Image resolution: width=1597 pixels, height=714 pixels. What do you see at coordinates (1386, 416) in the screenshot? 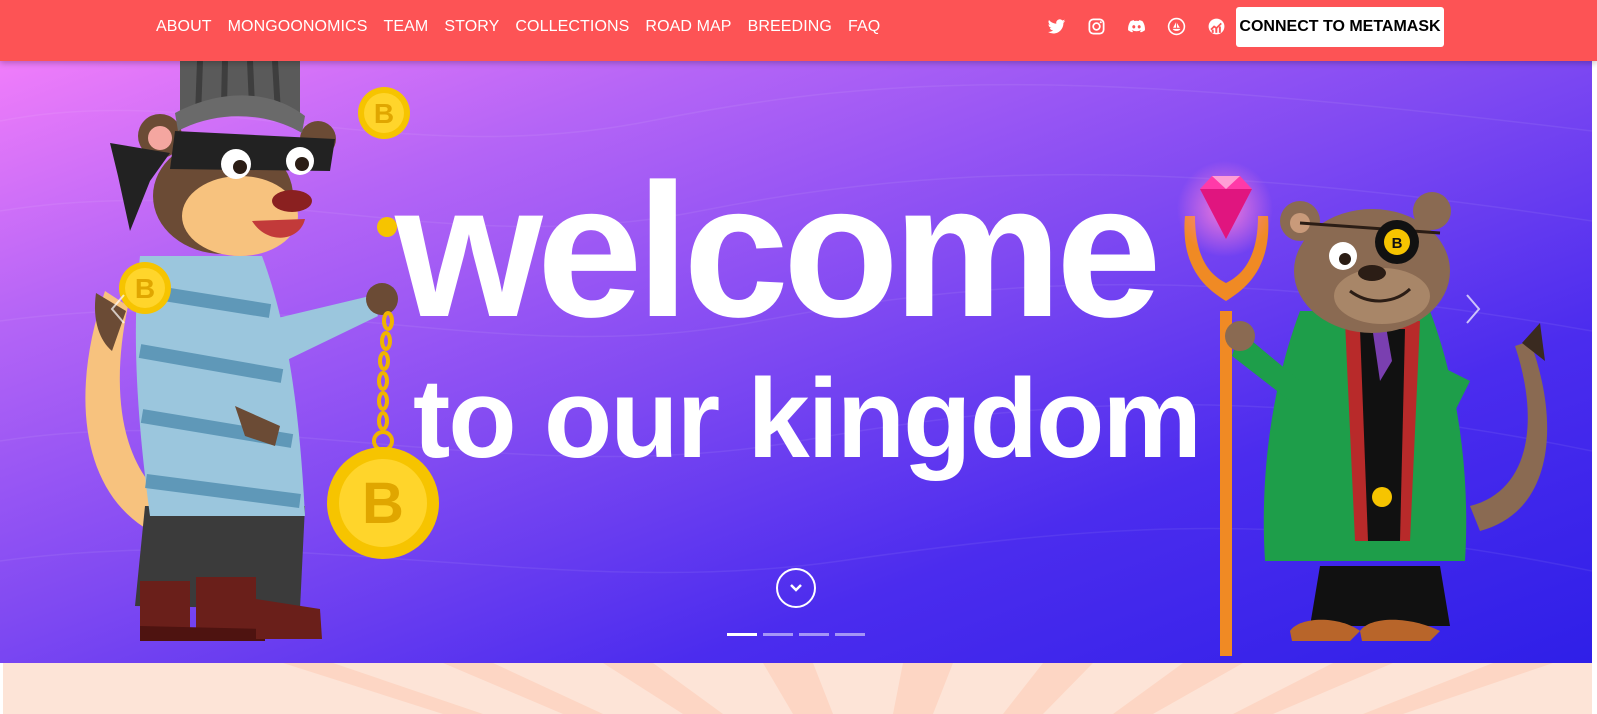
I see `pirate-mongoose-illustration: B` at bounding box center [1386, 416].